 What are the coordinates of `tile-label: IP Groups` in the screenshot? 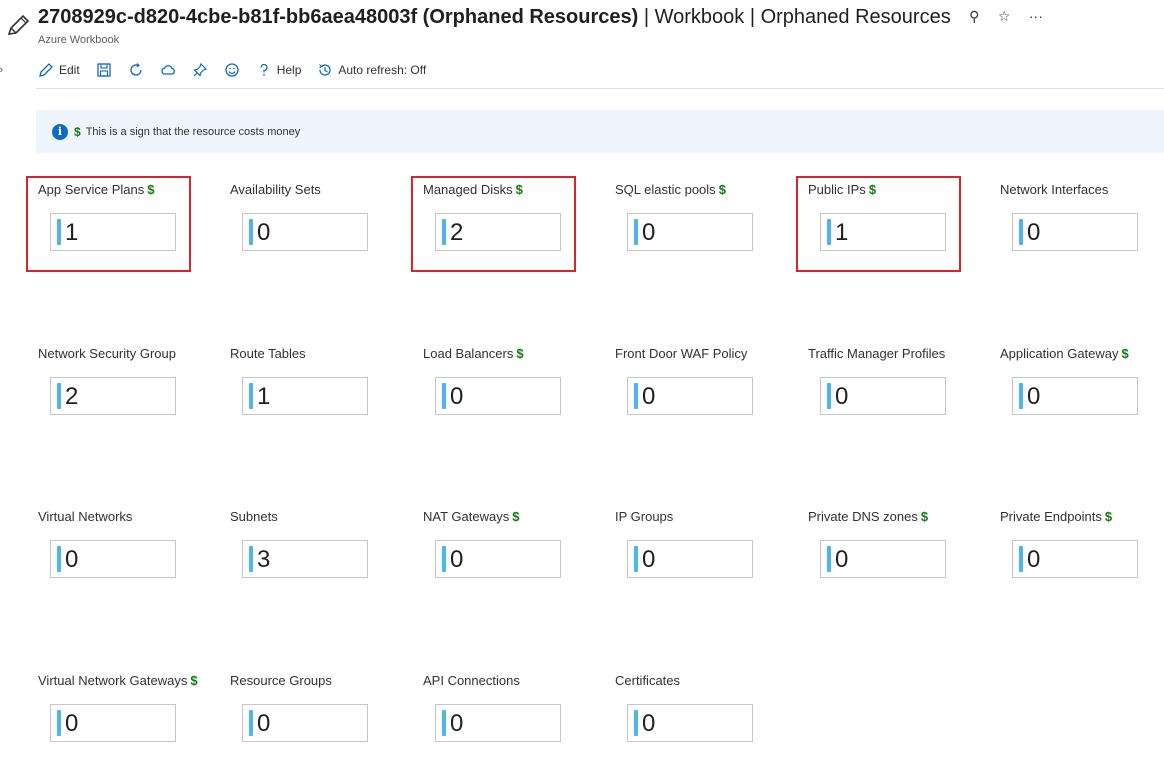 It's located at (644, 516).